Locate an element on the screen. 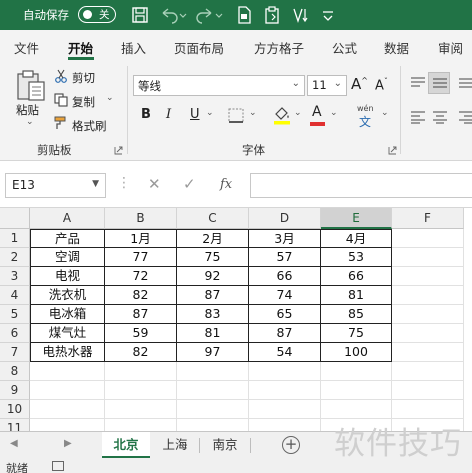 The image size is (472, 473). shrink-font-icon: Aˇ is located at coordinates (381, 85).